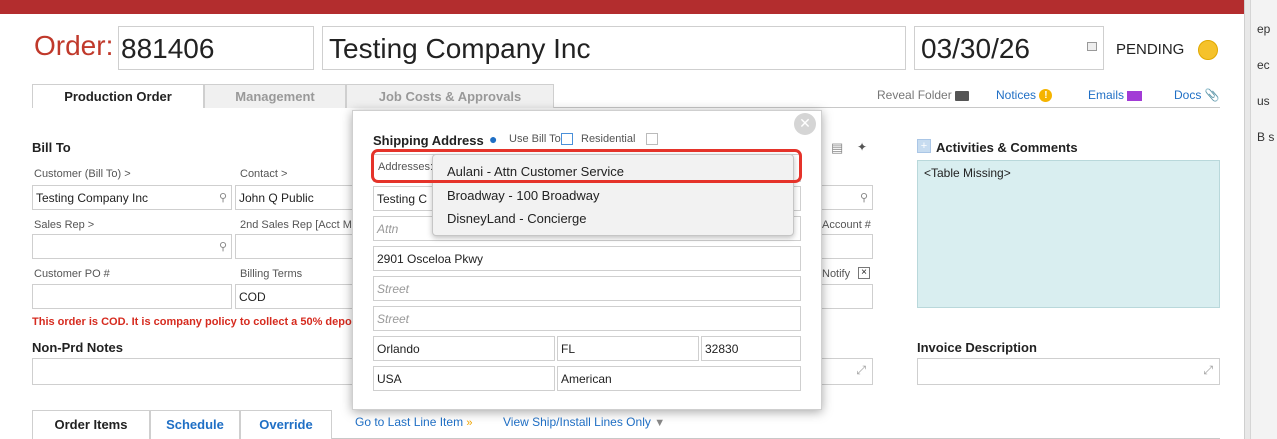 The height and width of the screenshot is (439, 1277). Describe the element at coordinates (252, 297) in the screenshot. I see `billing-terms-value: COD` at that location.